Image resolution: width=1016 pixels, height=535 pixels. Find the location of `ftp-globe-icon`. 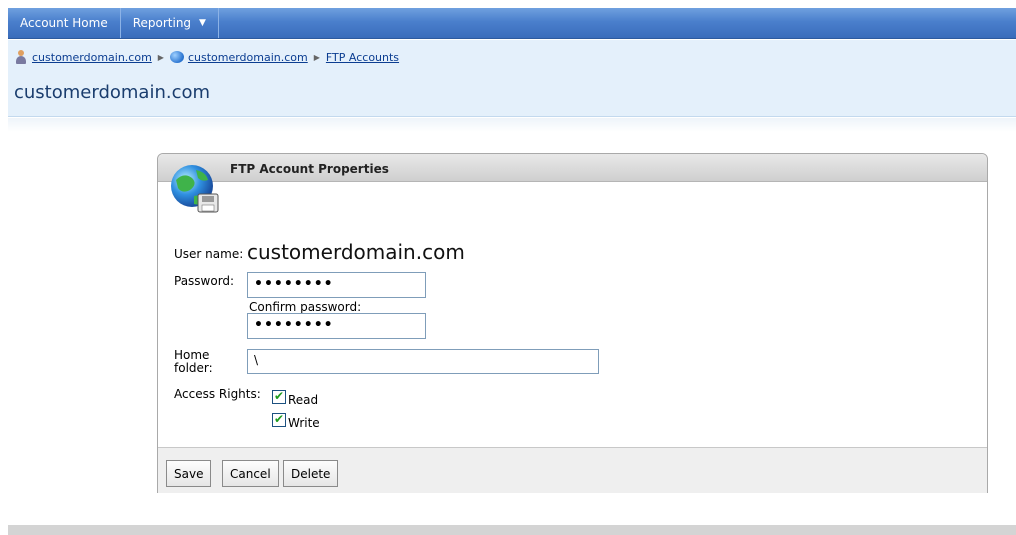

ftp-globe-icon is located at coordinates (195, 189).